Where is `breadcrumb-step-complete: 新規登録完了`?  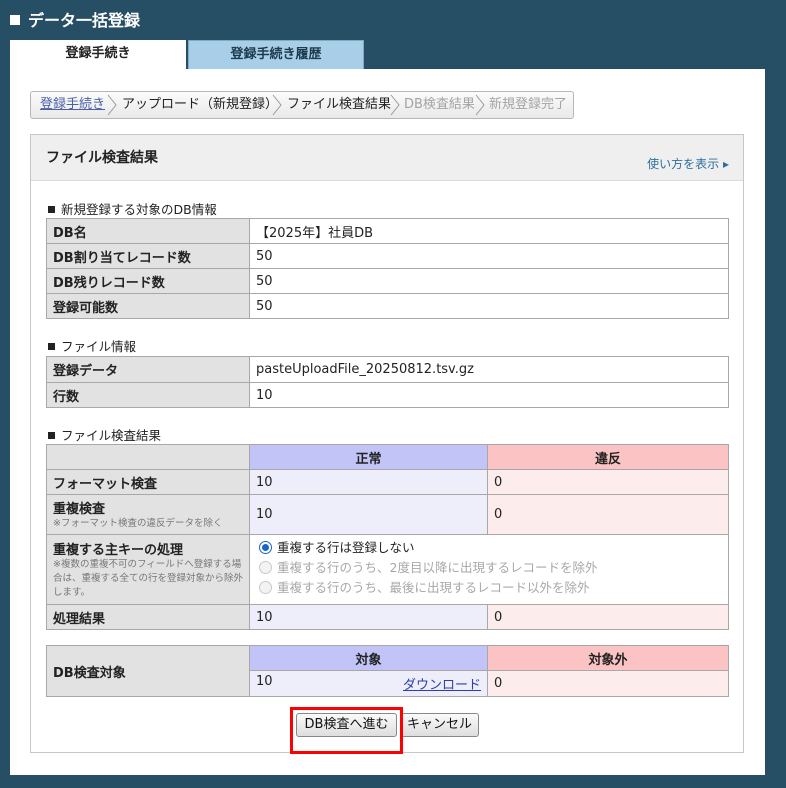
breadcrumb-step-complete: 新規登録完了 is located at coordinates (528, 104).